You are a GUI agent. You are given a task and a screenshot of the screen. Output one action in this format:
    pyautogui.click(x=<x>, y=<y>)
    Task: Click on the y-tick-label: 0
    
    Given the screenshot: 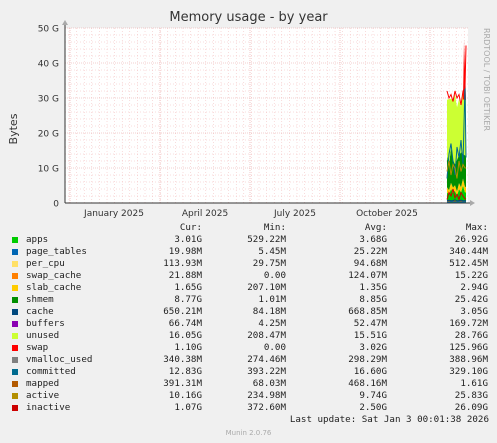 What is the action you would take?
    pyautogui.click(x=56, y=205)
    